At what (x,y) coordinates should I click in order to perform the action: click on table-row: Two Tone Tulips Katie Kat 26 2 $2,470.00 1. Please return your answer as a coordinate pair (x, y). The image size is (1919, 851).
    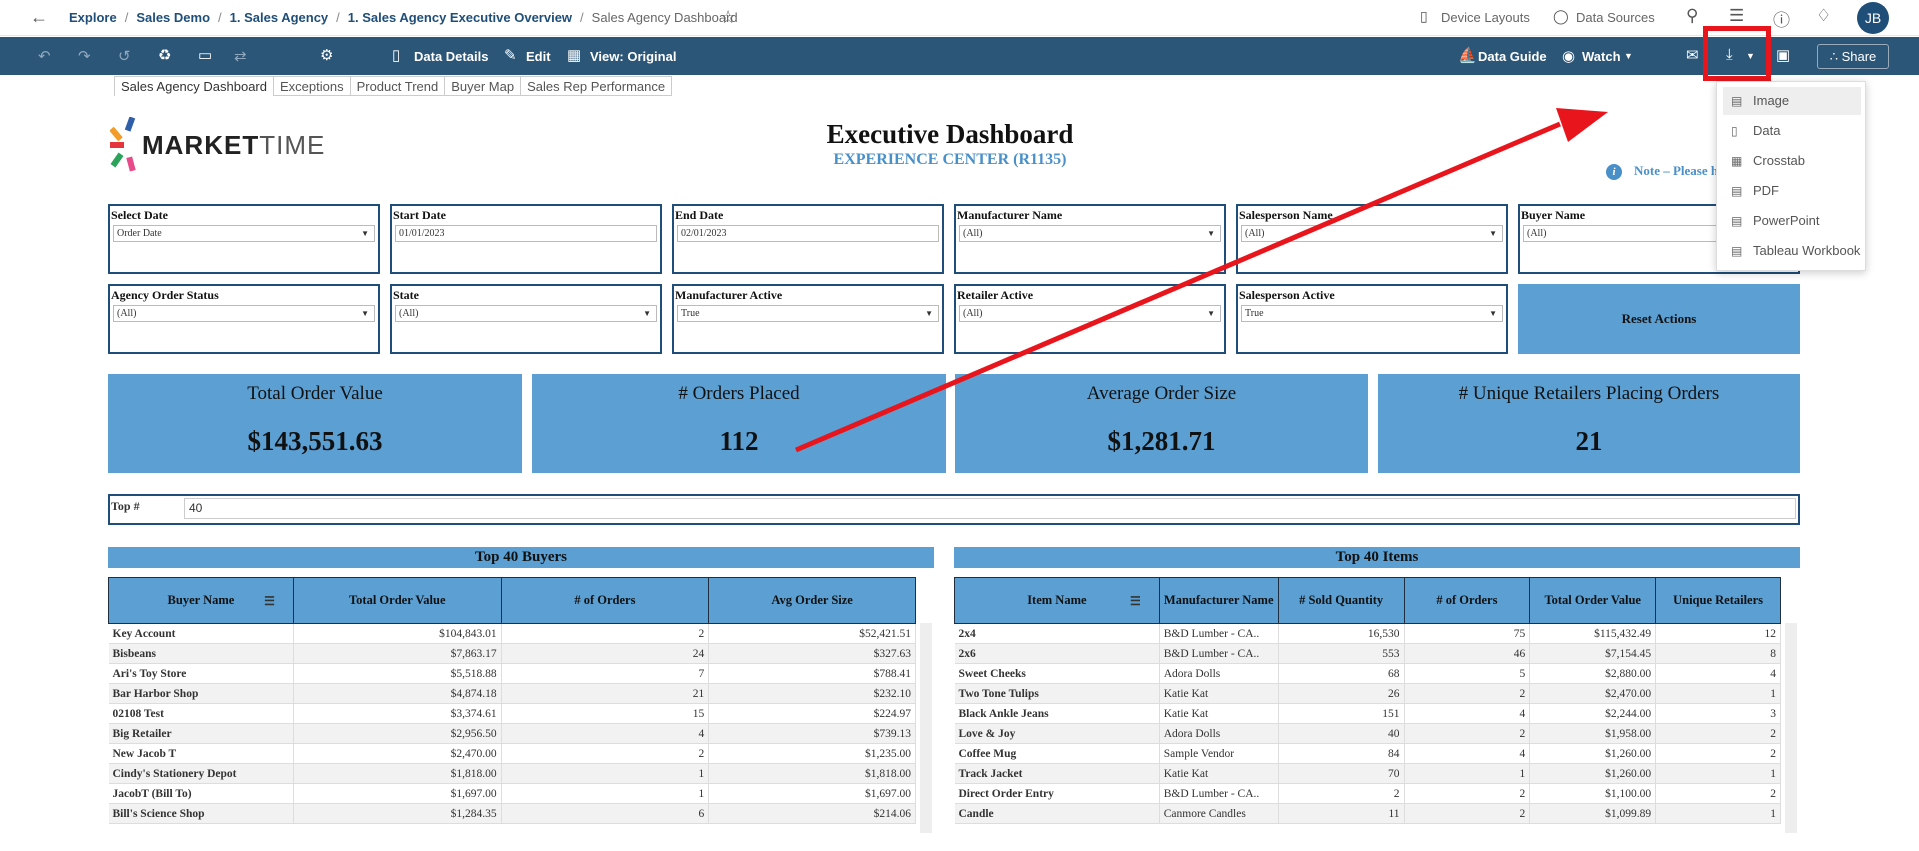
    Looking at the image, I should click on (1367, 693).